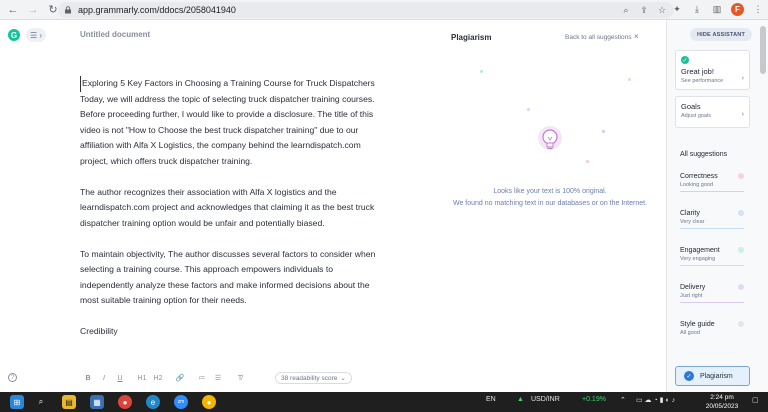  I want to click on zoom-icon: zm, so click(181, 402).